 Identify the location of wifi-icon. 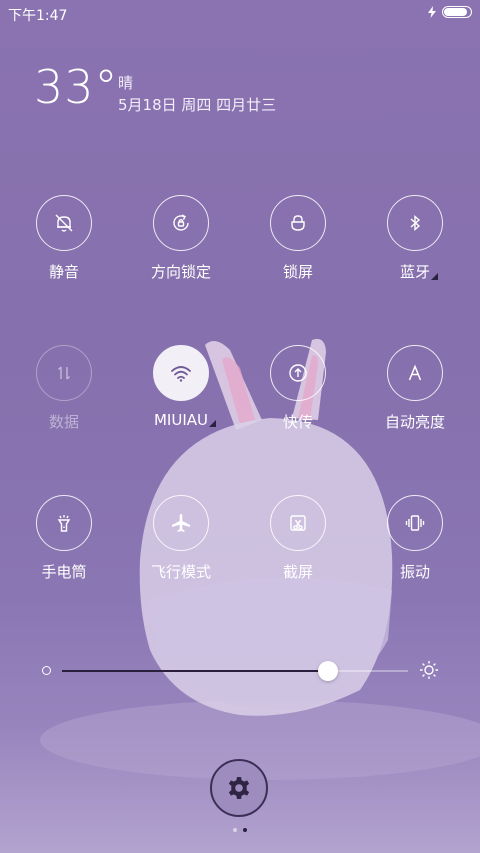
(181, 374).